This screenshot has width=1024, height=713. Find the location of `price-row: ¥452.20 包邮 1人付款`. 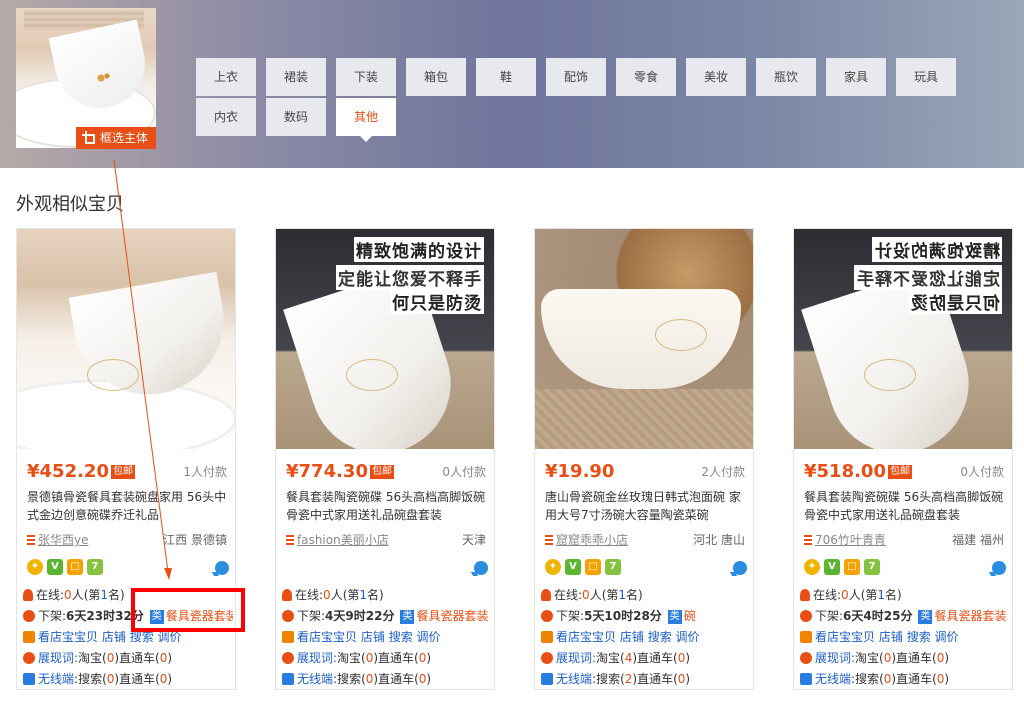

price-row: ¥452.20 包邮 1人付款 is located at coordinates (127, 471).